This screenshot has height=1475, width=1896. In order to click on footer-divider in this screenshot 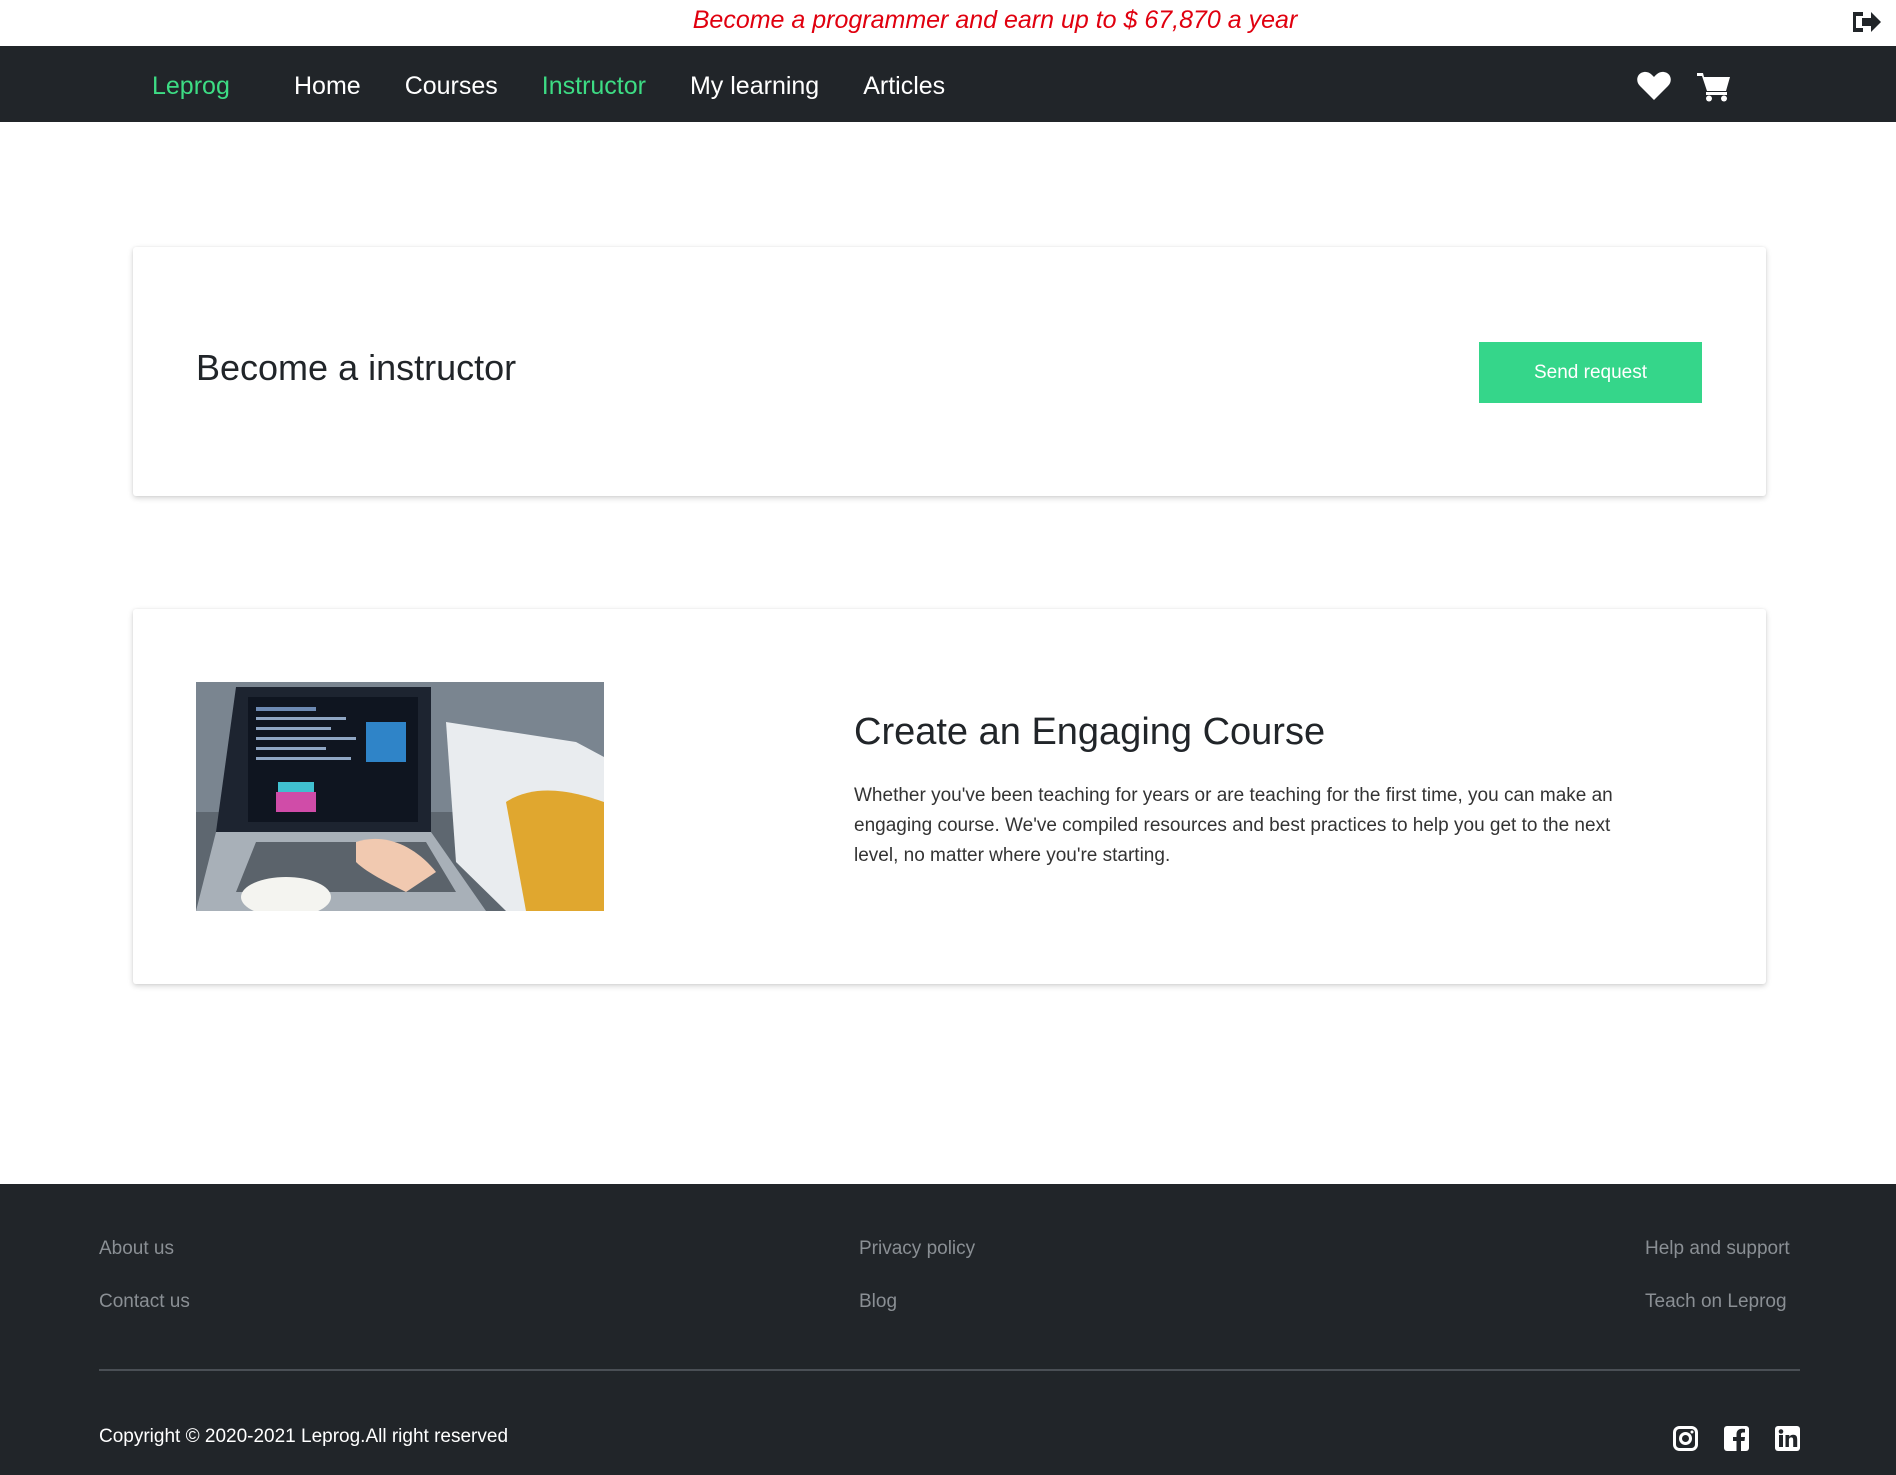, I will do `click(949, 1370)`.